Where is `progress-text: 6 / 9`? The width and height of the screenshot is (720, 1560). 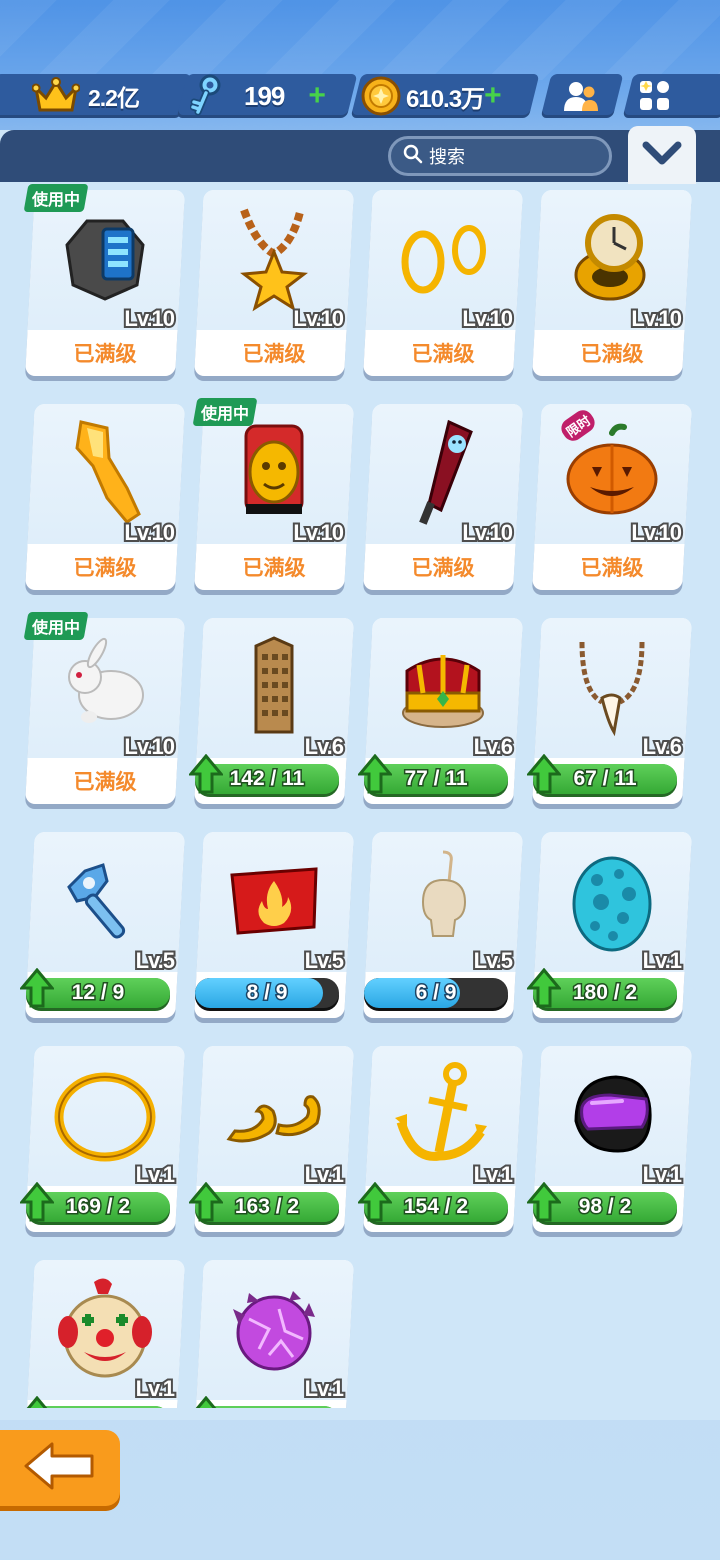 progress-text: 6 / 9 is located at coordinates (436, 993).